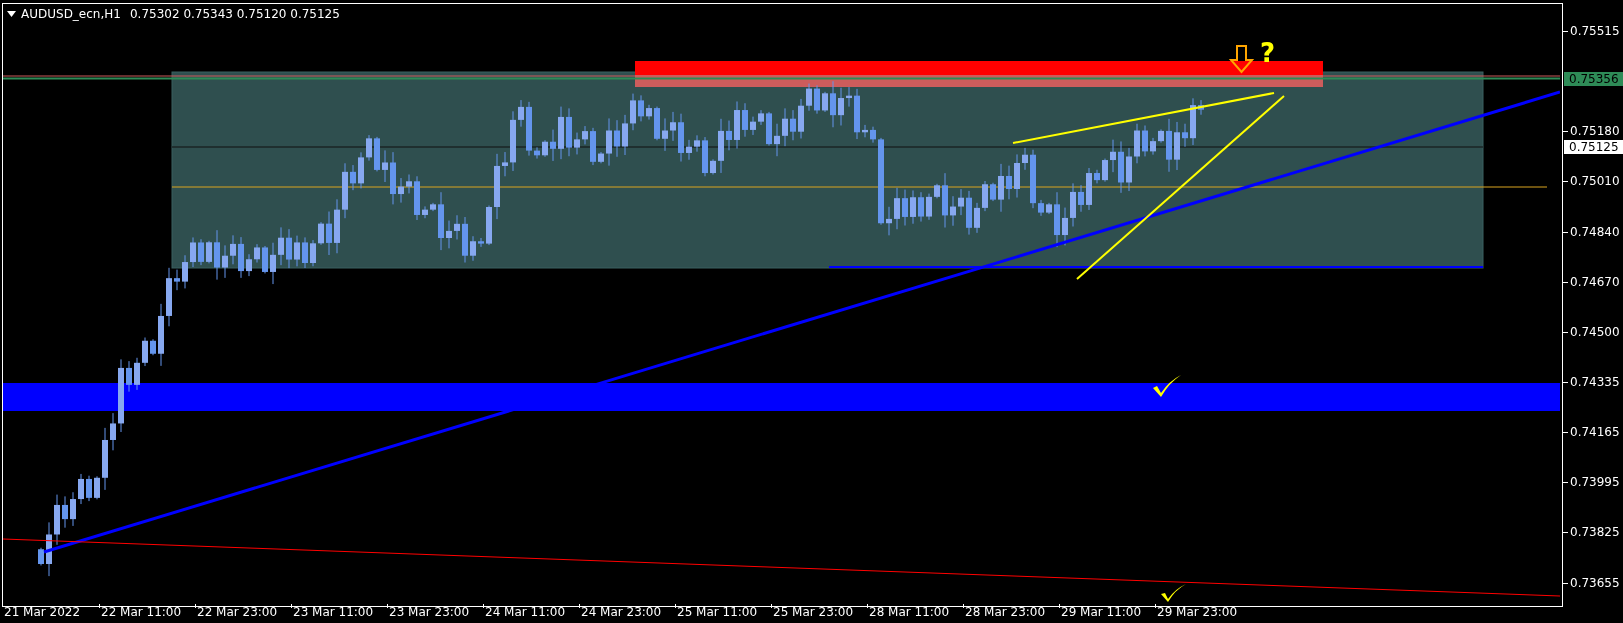  I want to click on price-label: 0.75515, so click(1595, 31).